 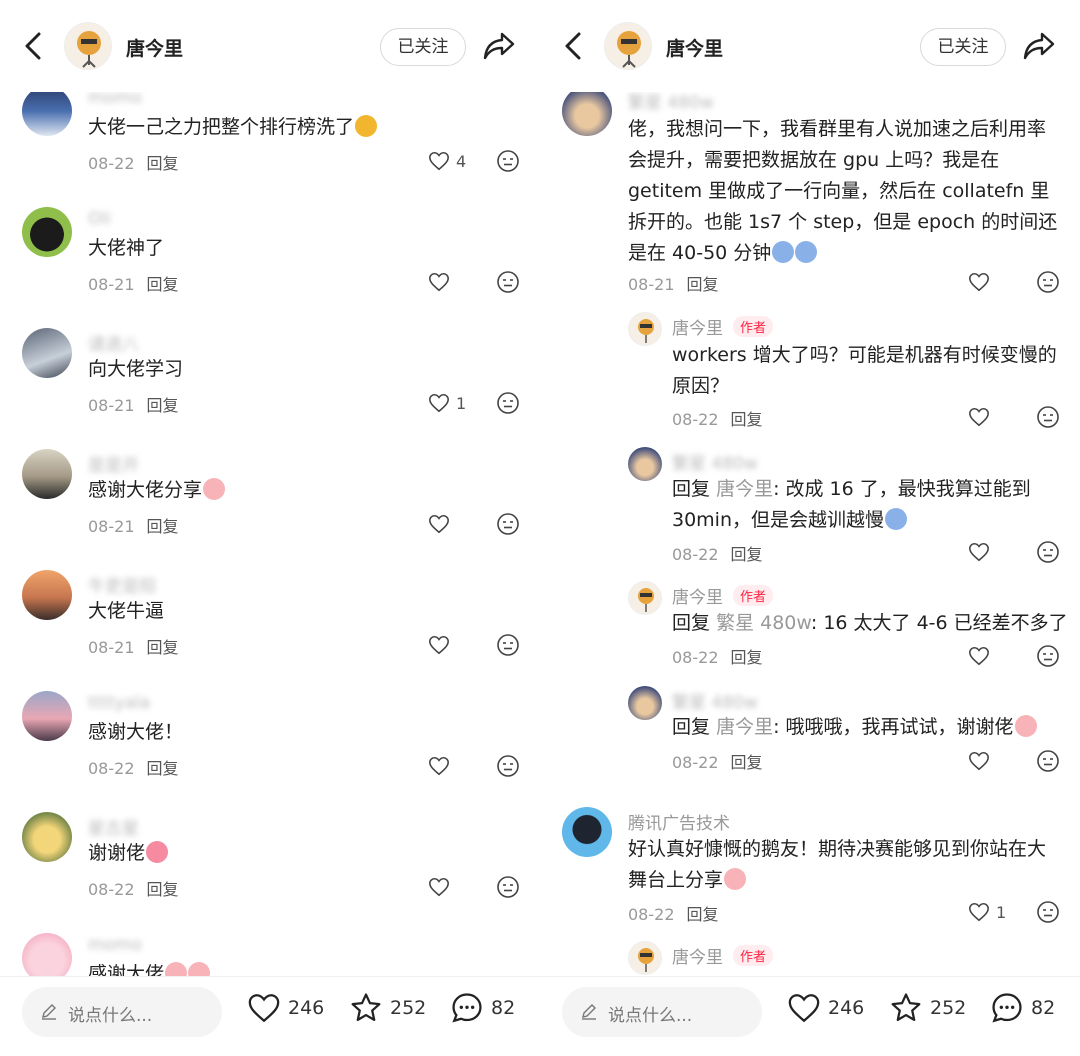 I want to click on reply-target: 繁星 480w, so click(x=763, y=623).